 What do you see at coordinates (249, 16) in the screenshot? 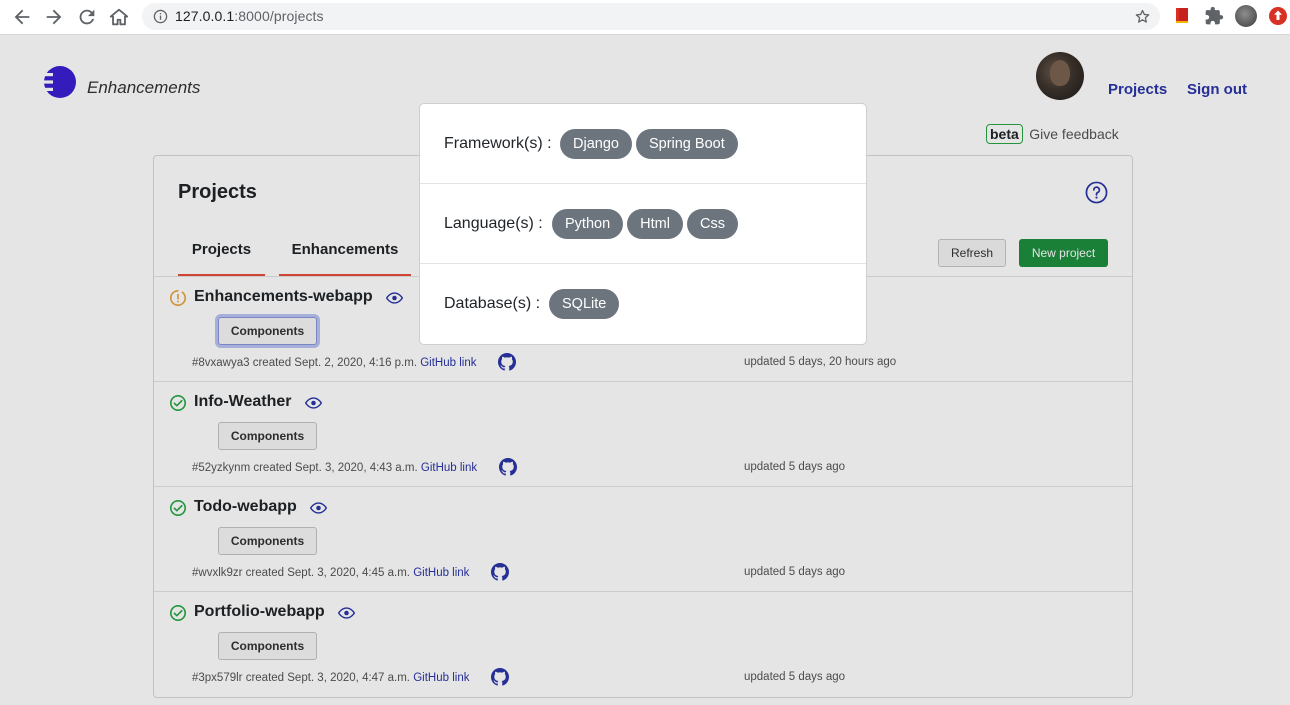
I see `url-text: 127.0.0.1:8000/projects` at bounding box center [249, 16].